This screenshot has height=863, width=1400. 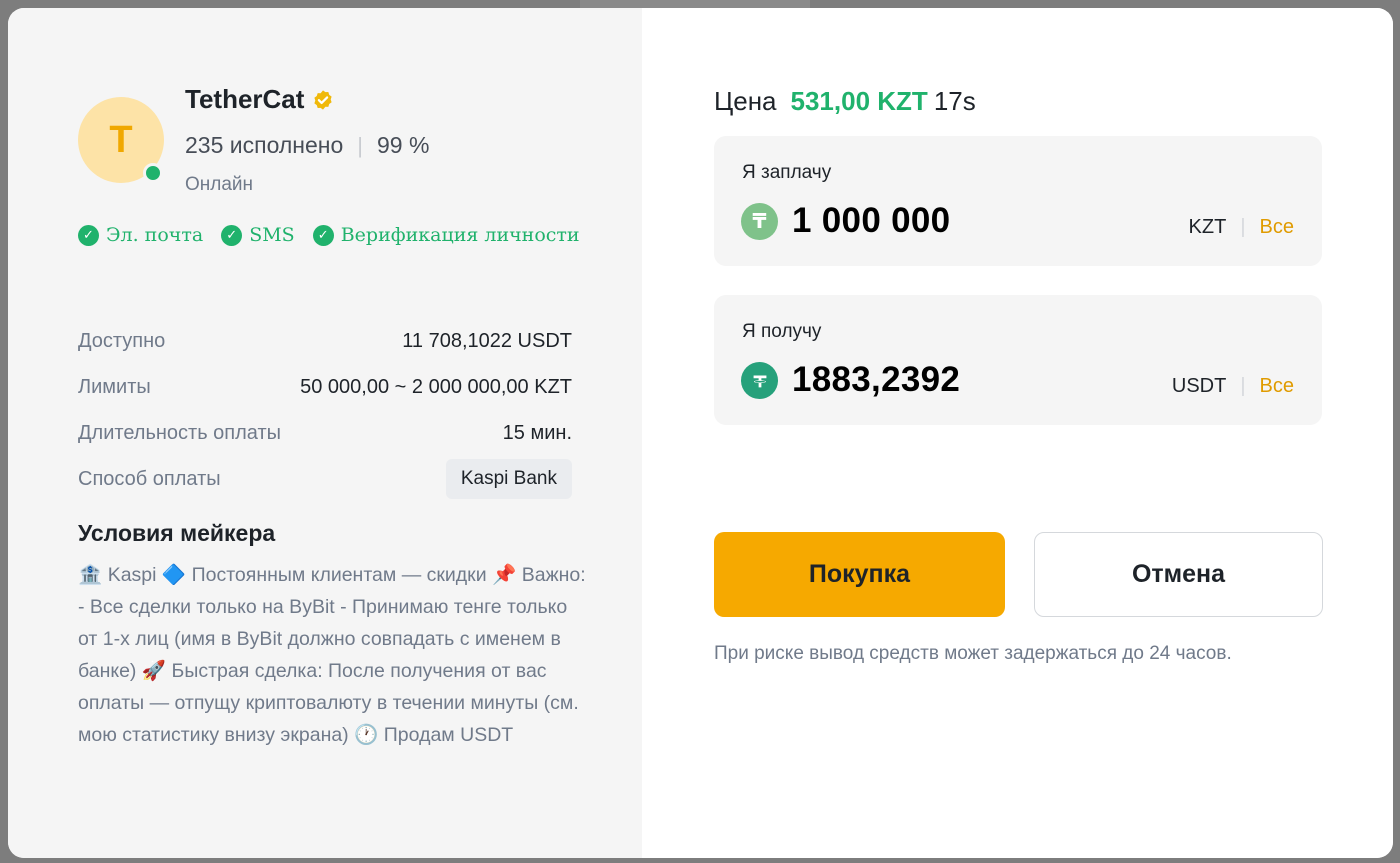 I want to click on avatar: T, so click(x=121, y=140).